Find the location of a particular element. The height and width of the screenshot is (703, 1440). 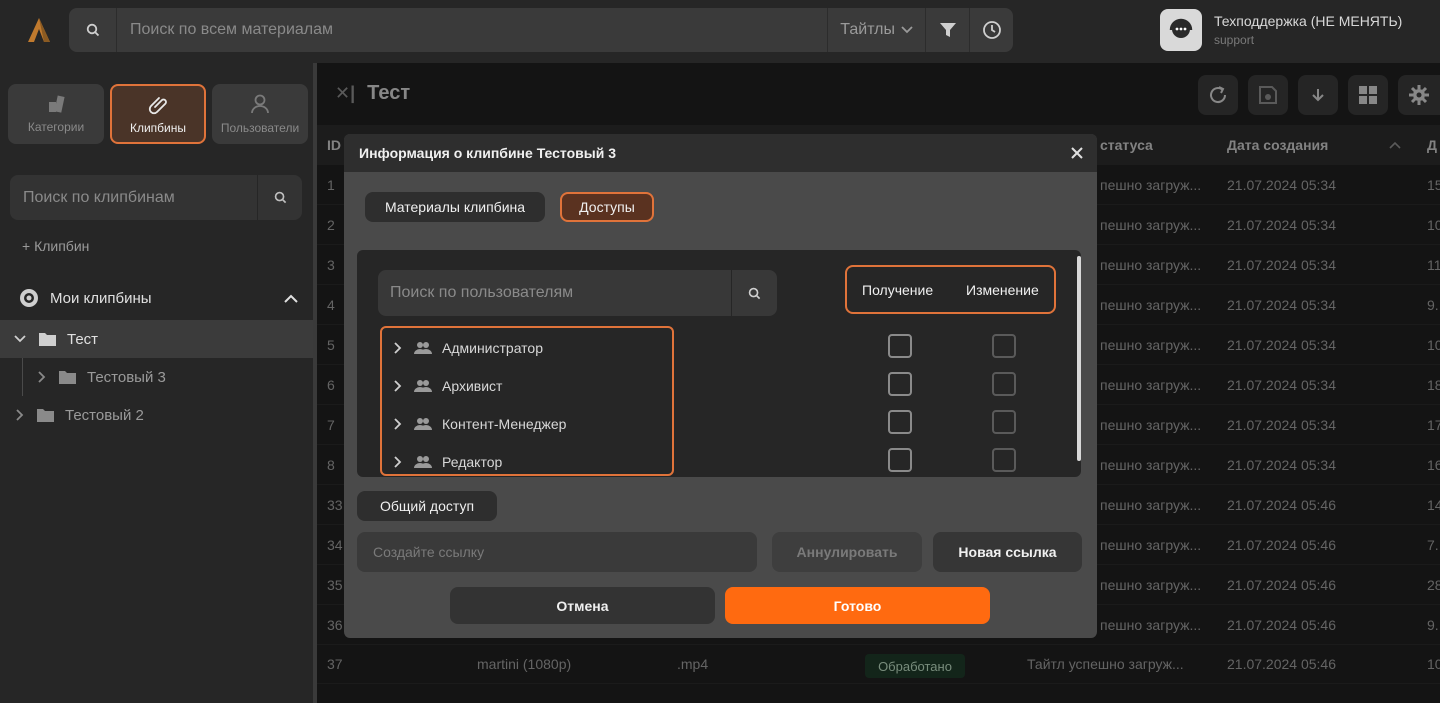

search-type-label: Тайтлы is located at coordinates (867, 29).